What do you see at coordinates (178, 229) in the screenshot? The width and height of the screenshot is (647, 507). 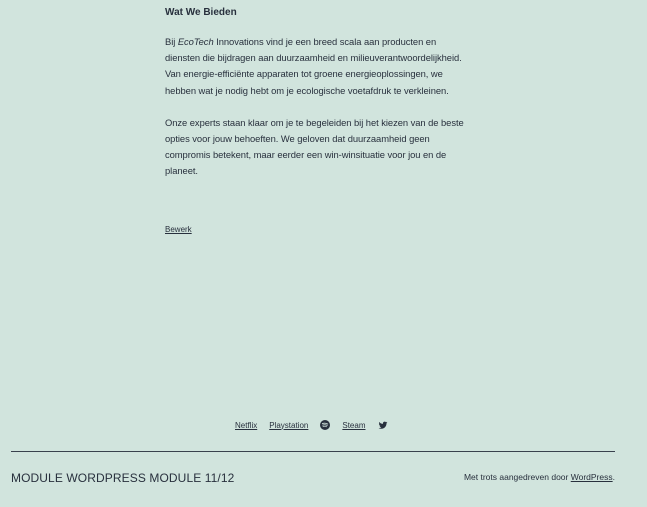 I see `edit-link: Bewerk` at bounding box center [178, 229].